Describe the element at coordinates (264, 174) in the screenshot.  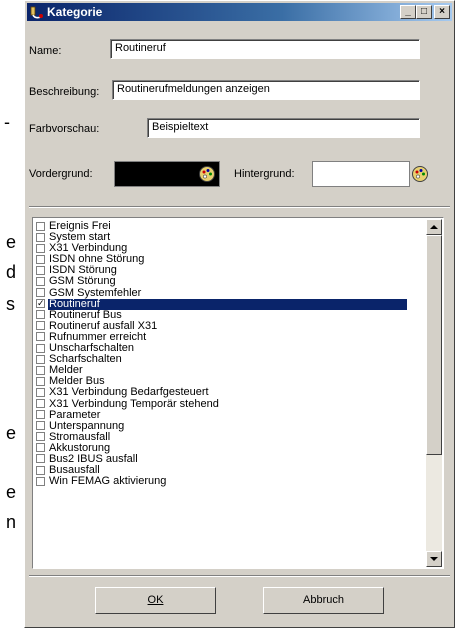
I see `background-label: Hintergrund:` at that location.